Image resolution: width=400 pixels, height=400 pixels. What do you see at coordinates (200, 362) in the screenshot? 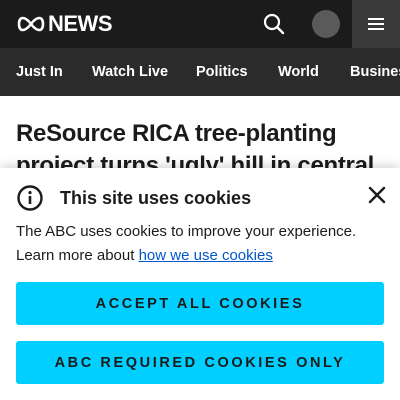
I see `required-cookies-only-button: ABC REQUIRED COOKIES ONLY` at bounding box center [200, 362].